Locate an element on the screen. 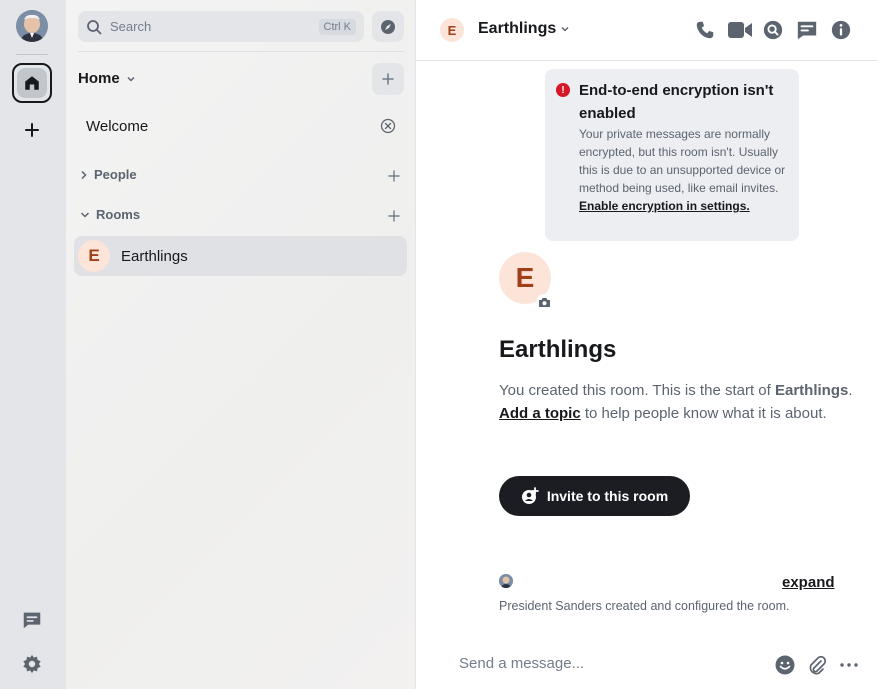 This screenshot has width=877, height=689. home-title: Home is located at coordinates (99, 78).